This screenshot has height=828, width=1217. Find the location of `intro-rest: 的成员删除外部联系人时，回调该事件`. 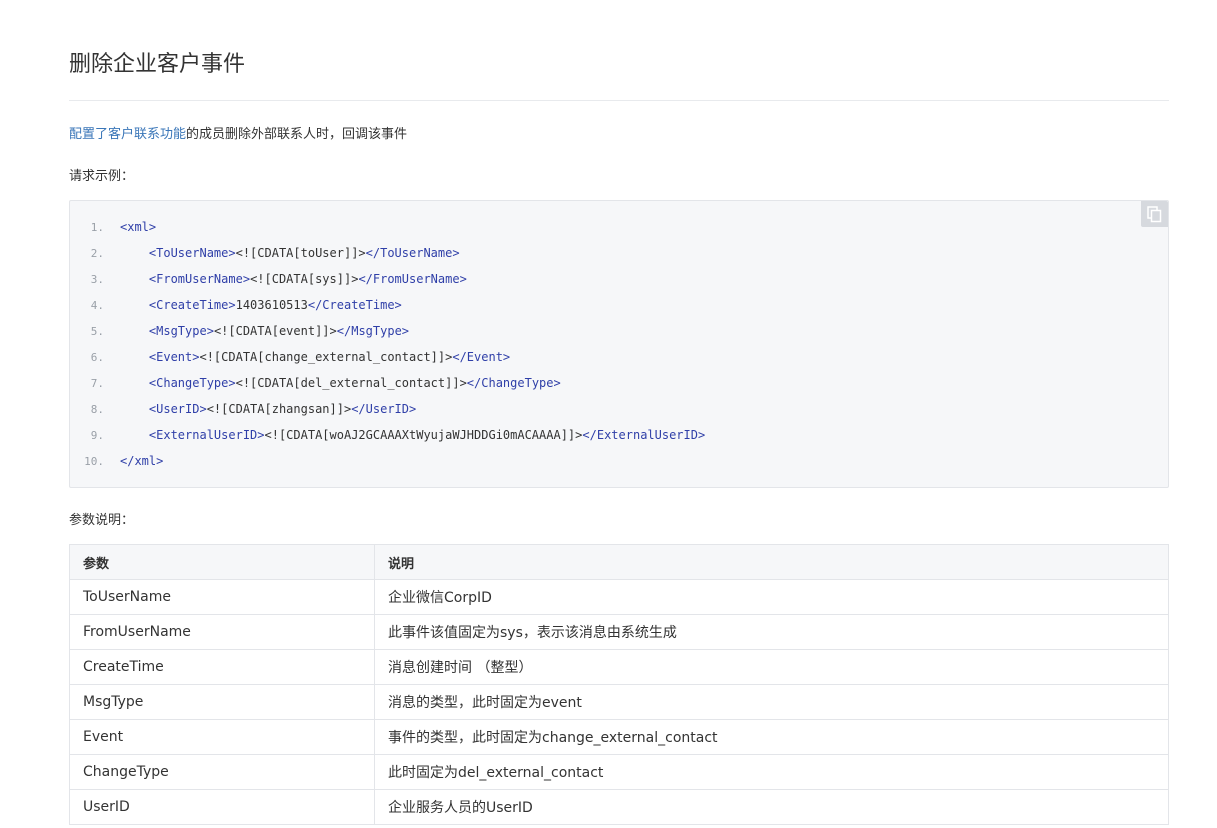

intro-rest: 的成员删除外部联系人时，回调该事件 is located at coordinates (297, 134).